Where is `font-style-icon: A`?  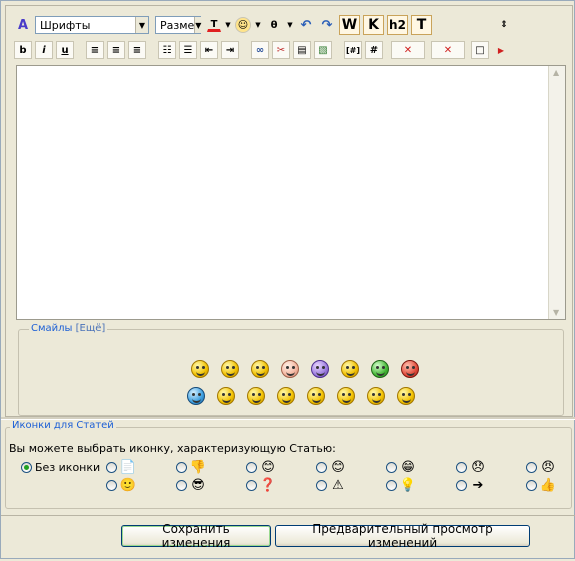
font-style-icon: A is located at coordinates (23, 25).